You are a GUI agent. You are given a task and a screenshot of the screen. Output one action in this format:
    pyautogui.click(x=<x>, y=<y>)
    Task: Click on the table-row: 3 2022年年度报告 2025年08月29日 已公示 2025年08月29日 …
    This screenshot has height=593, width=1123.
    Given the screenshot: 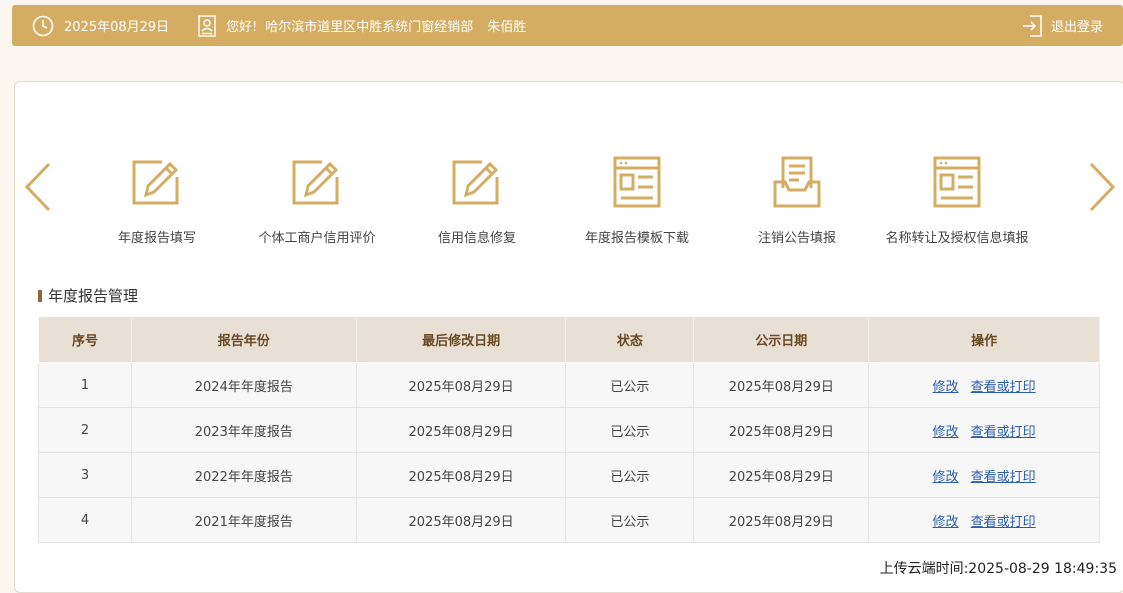 What is the action you would take?
    pyautogui.click(x=569, y=475)
    